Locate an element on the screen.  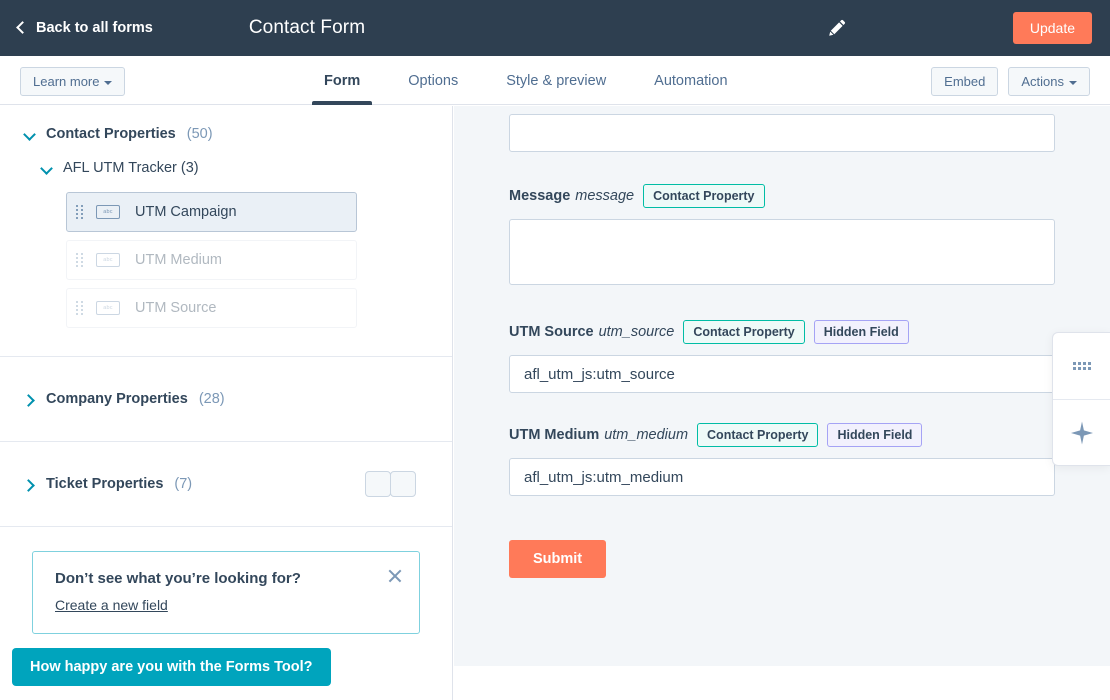
field-display-label: UTM Source is located at coordinates (551, 332).